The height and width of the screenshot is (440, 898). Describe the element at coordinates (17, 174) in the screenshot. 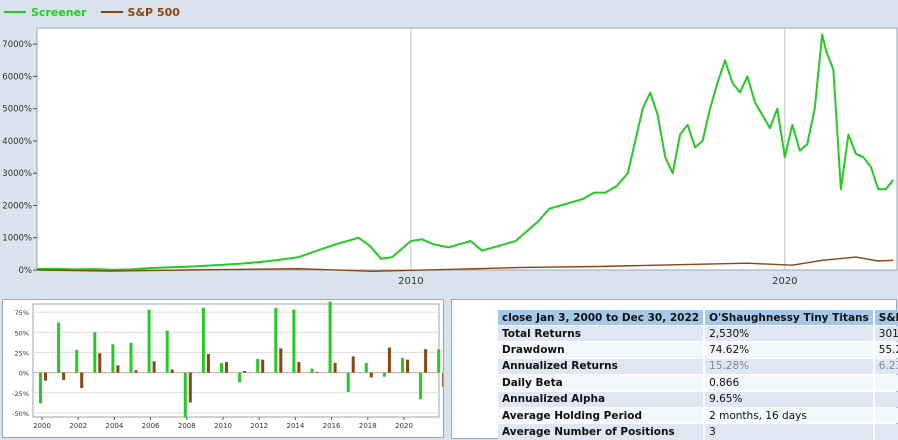

I see `y-tick-label-3000: 3000%` at that location.